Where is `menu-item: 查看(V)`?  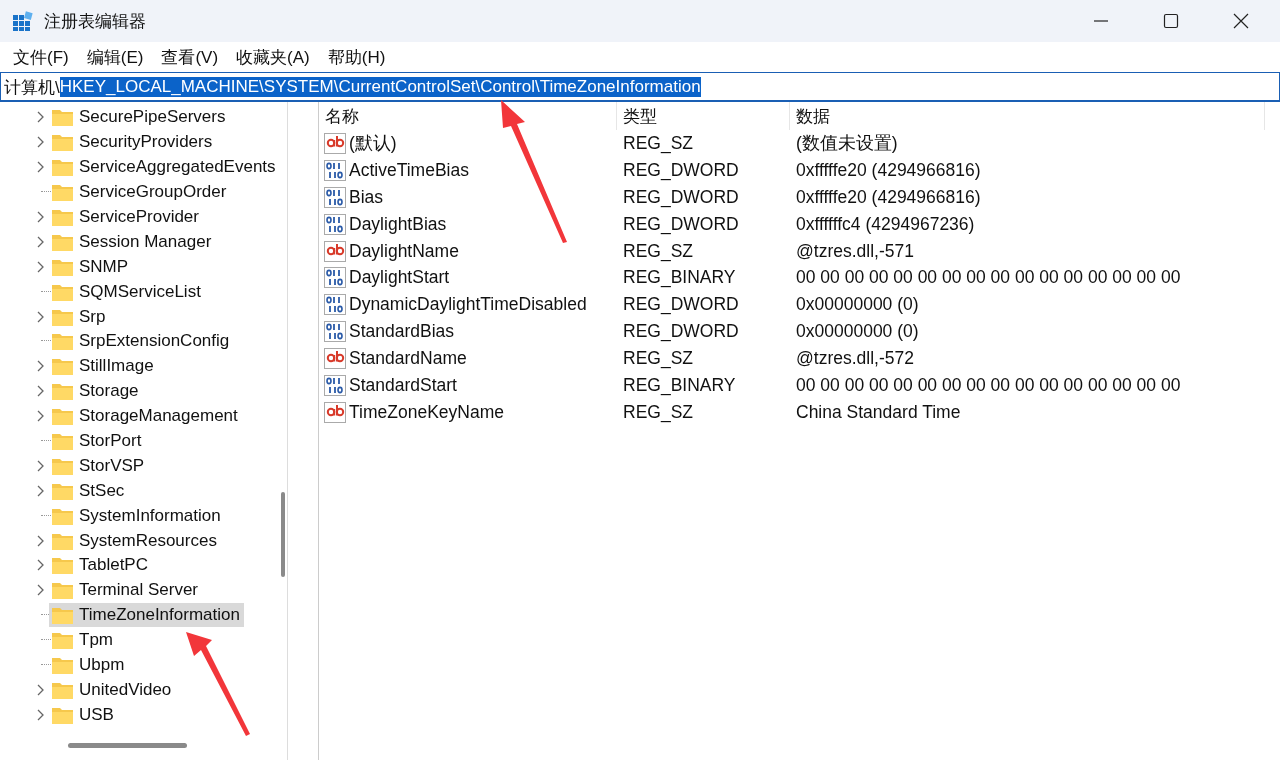
menu-item: 查看(V) is located at coordinates (190, 57).